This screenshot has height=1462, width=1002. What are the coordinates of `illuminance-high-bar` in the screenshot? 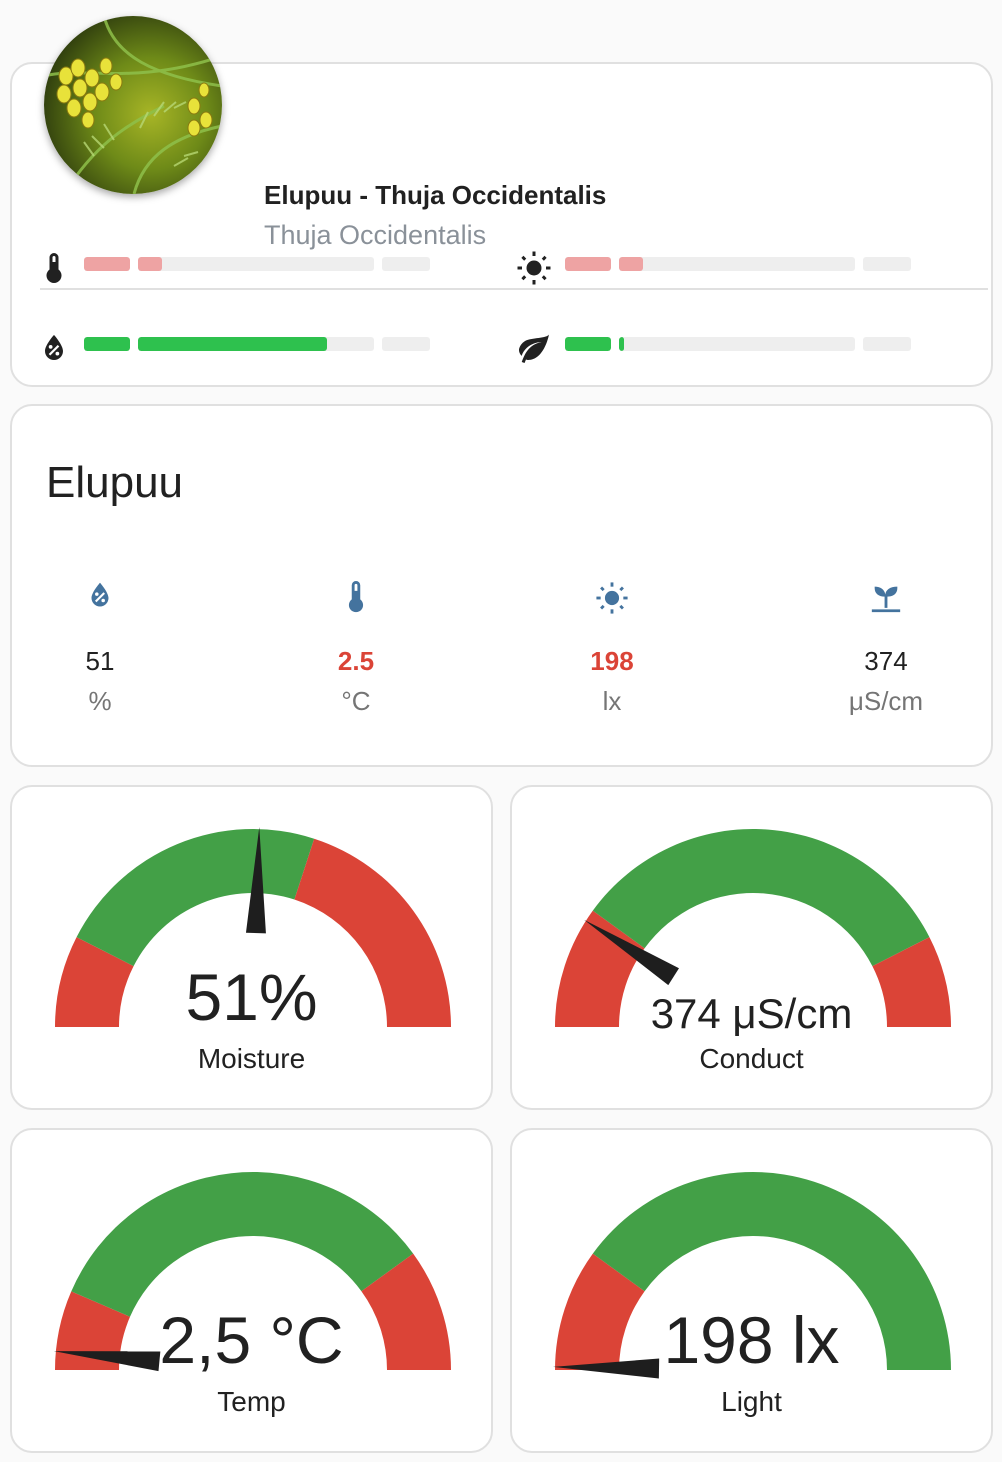 It's located at (887, 264).